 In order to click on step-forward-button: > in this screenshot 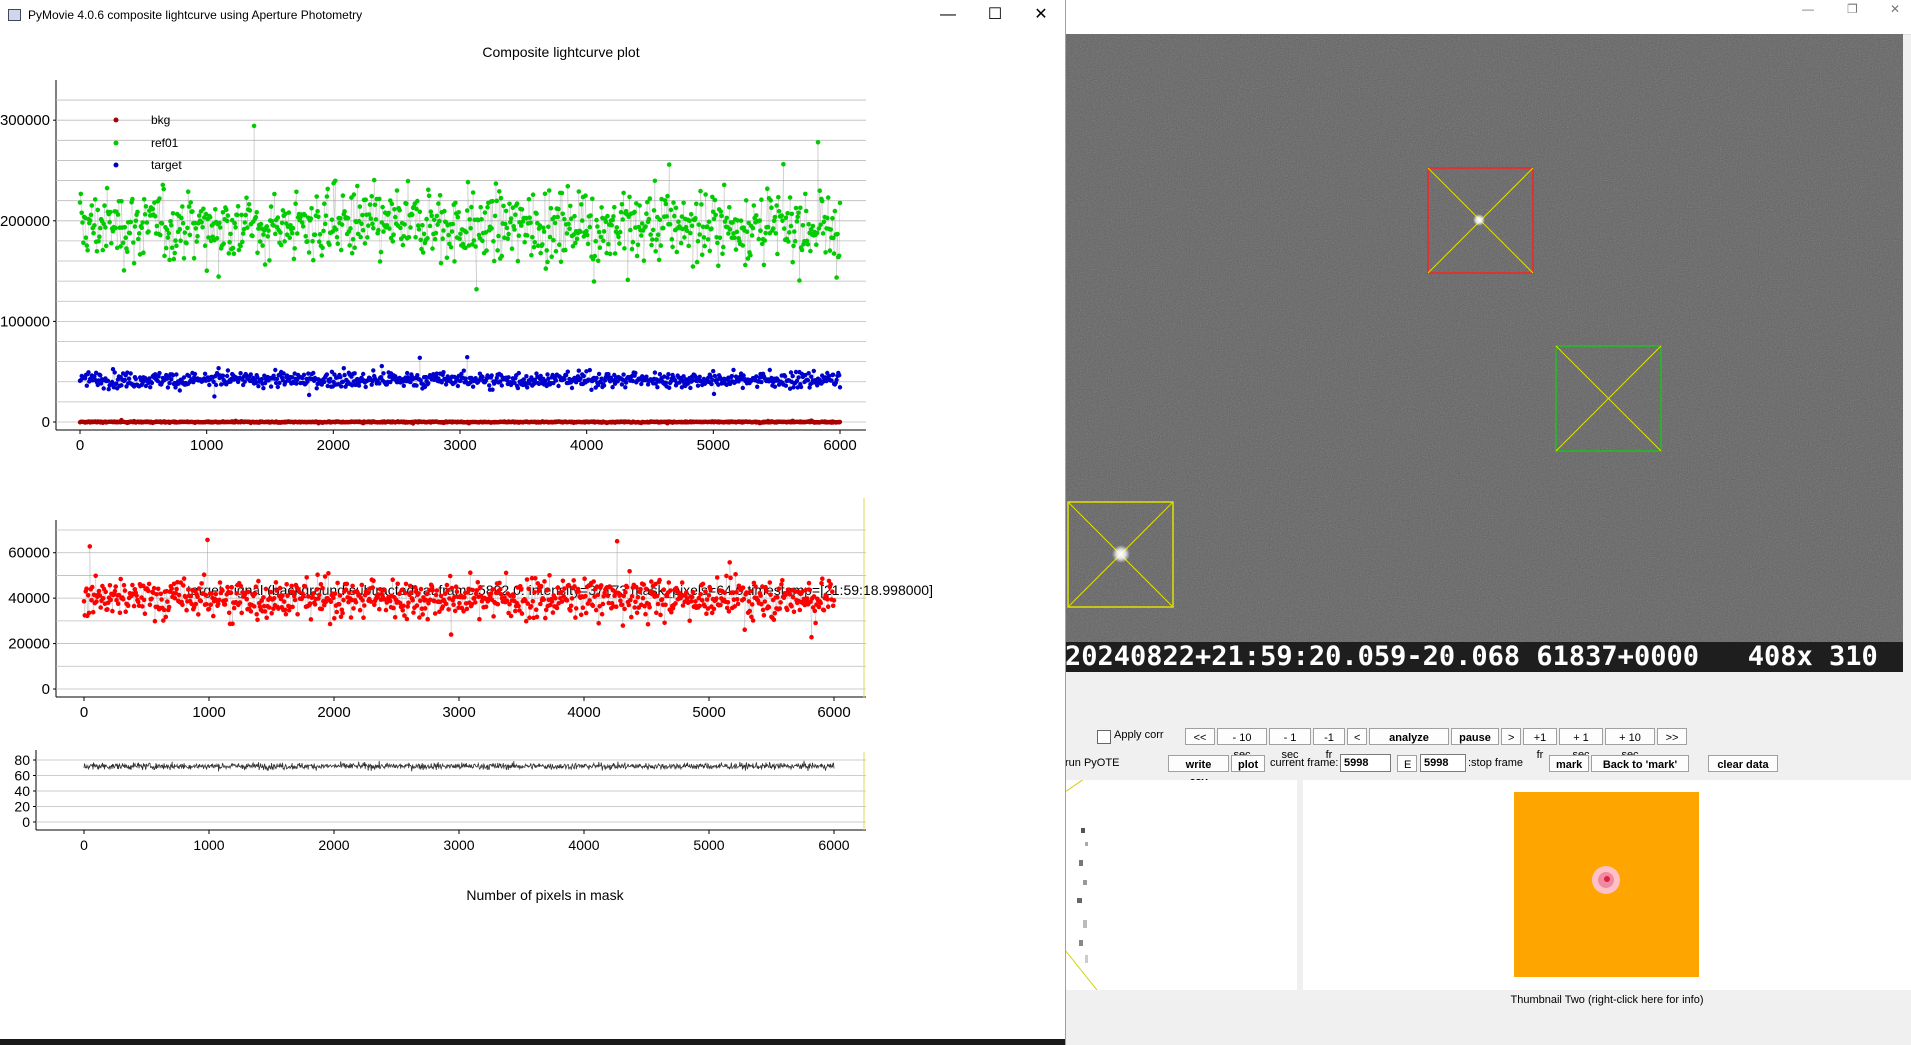, I will do `click(1511, 736)`.